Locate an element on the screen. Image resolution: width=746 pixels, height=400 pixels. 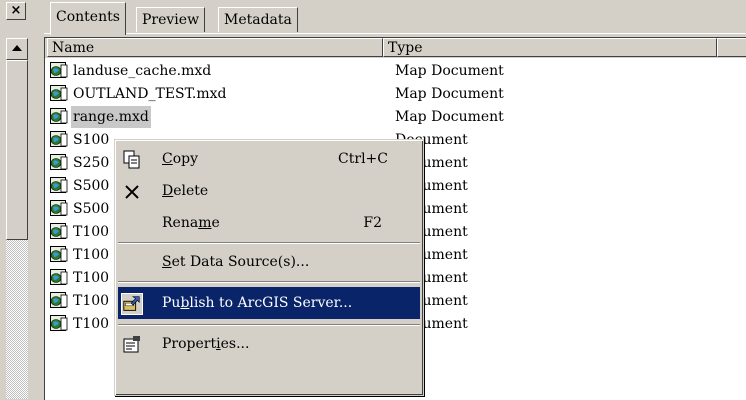
item-name: OUTLAND_TEST.mxd is located at coordinates (150, 94).